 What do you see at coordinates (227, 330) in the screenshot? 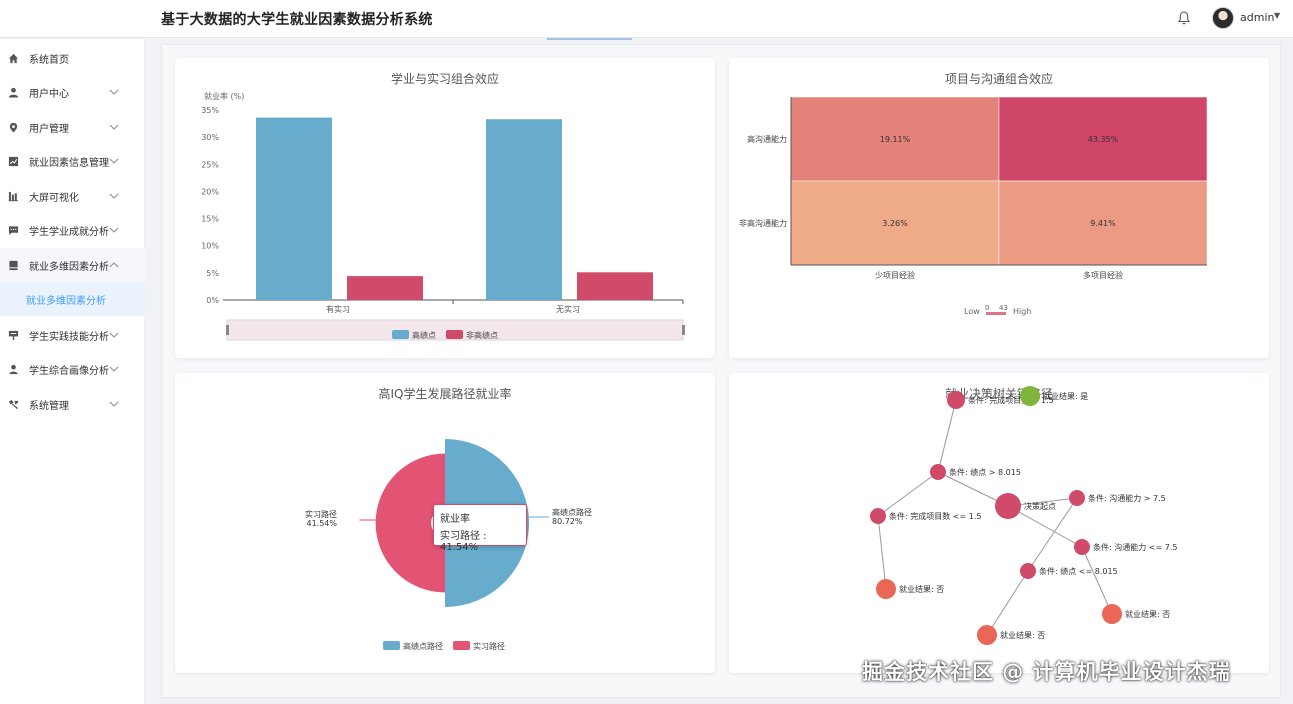
I see `data-zoom-handle-left` at bounding box center [227, 330].